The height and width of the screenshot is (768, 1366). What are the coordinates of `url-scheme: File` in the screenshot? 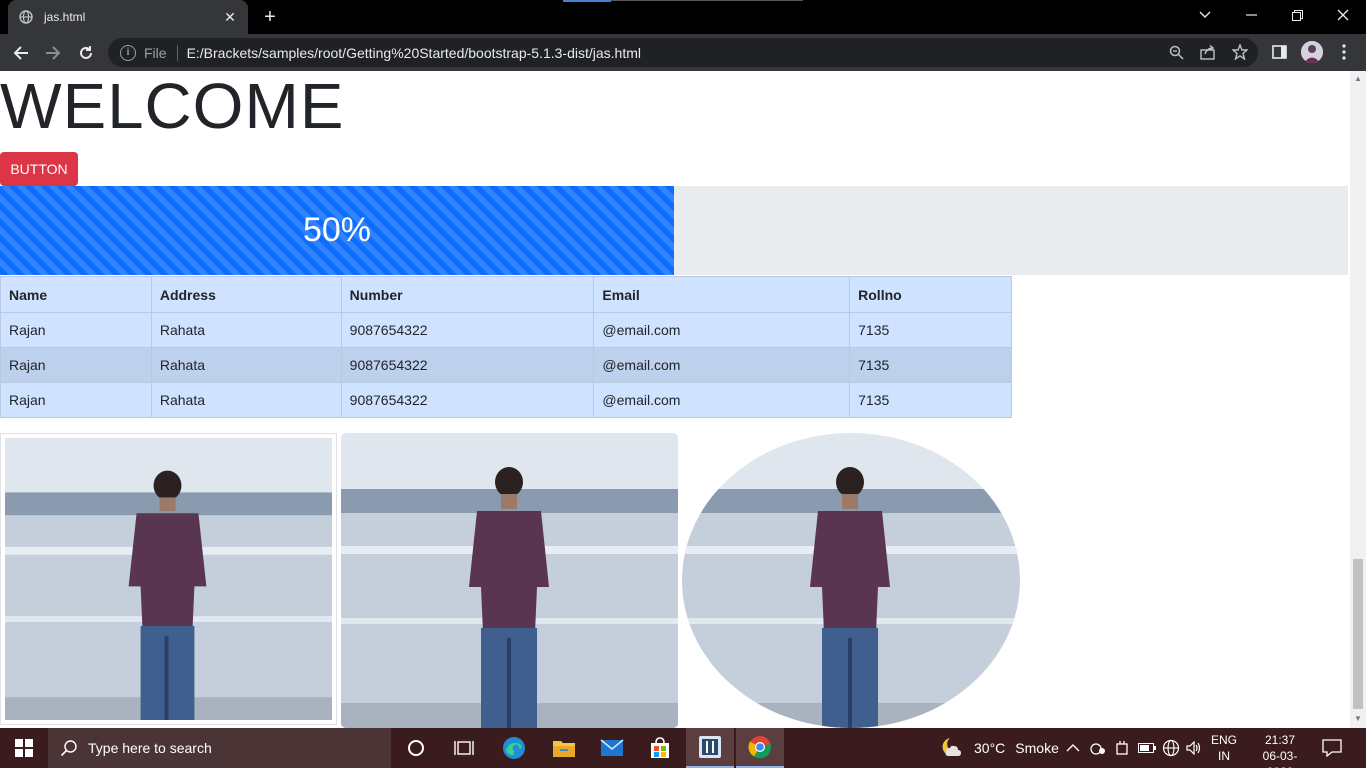 It's located at (155, 52).